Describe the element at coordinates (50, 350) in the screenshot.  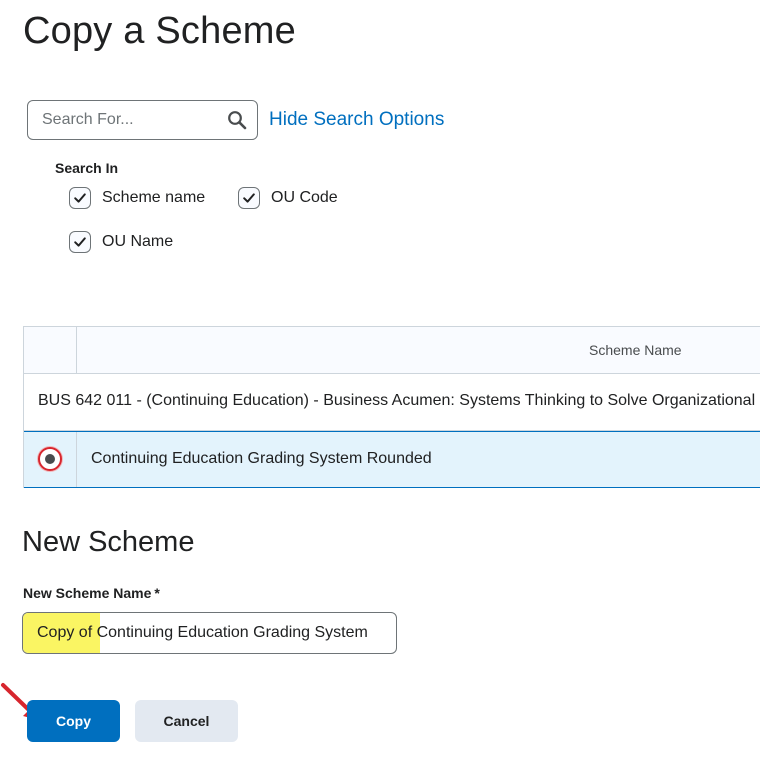
I see `select-column-header` at that location.